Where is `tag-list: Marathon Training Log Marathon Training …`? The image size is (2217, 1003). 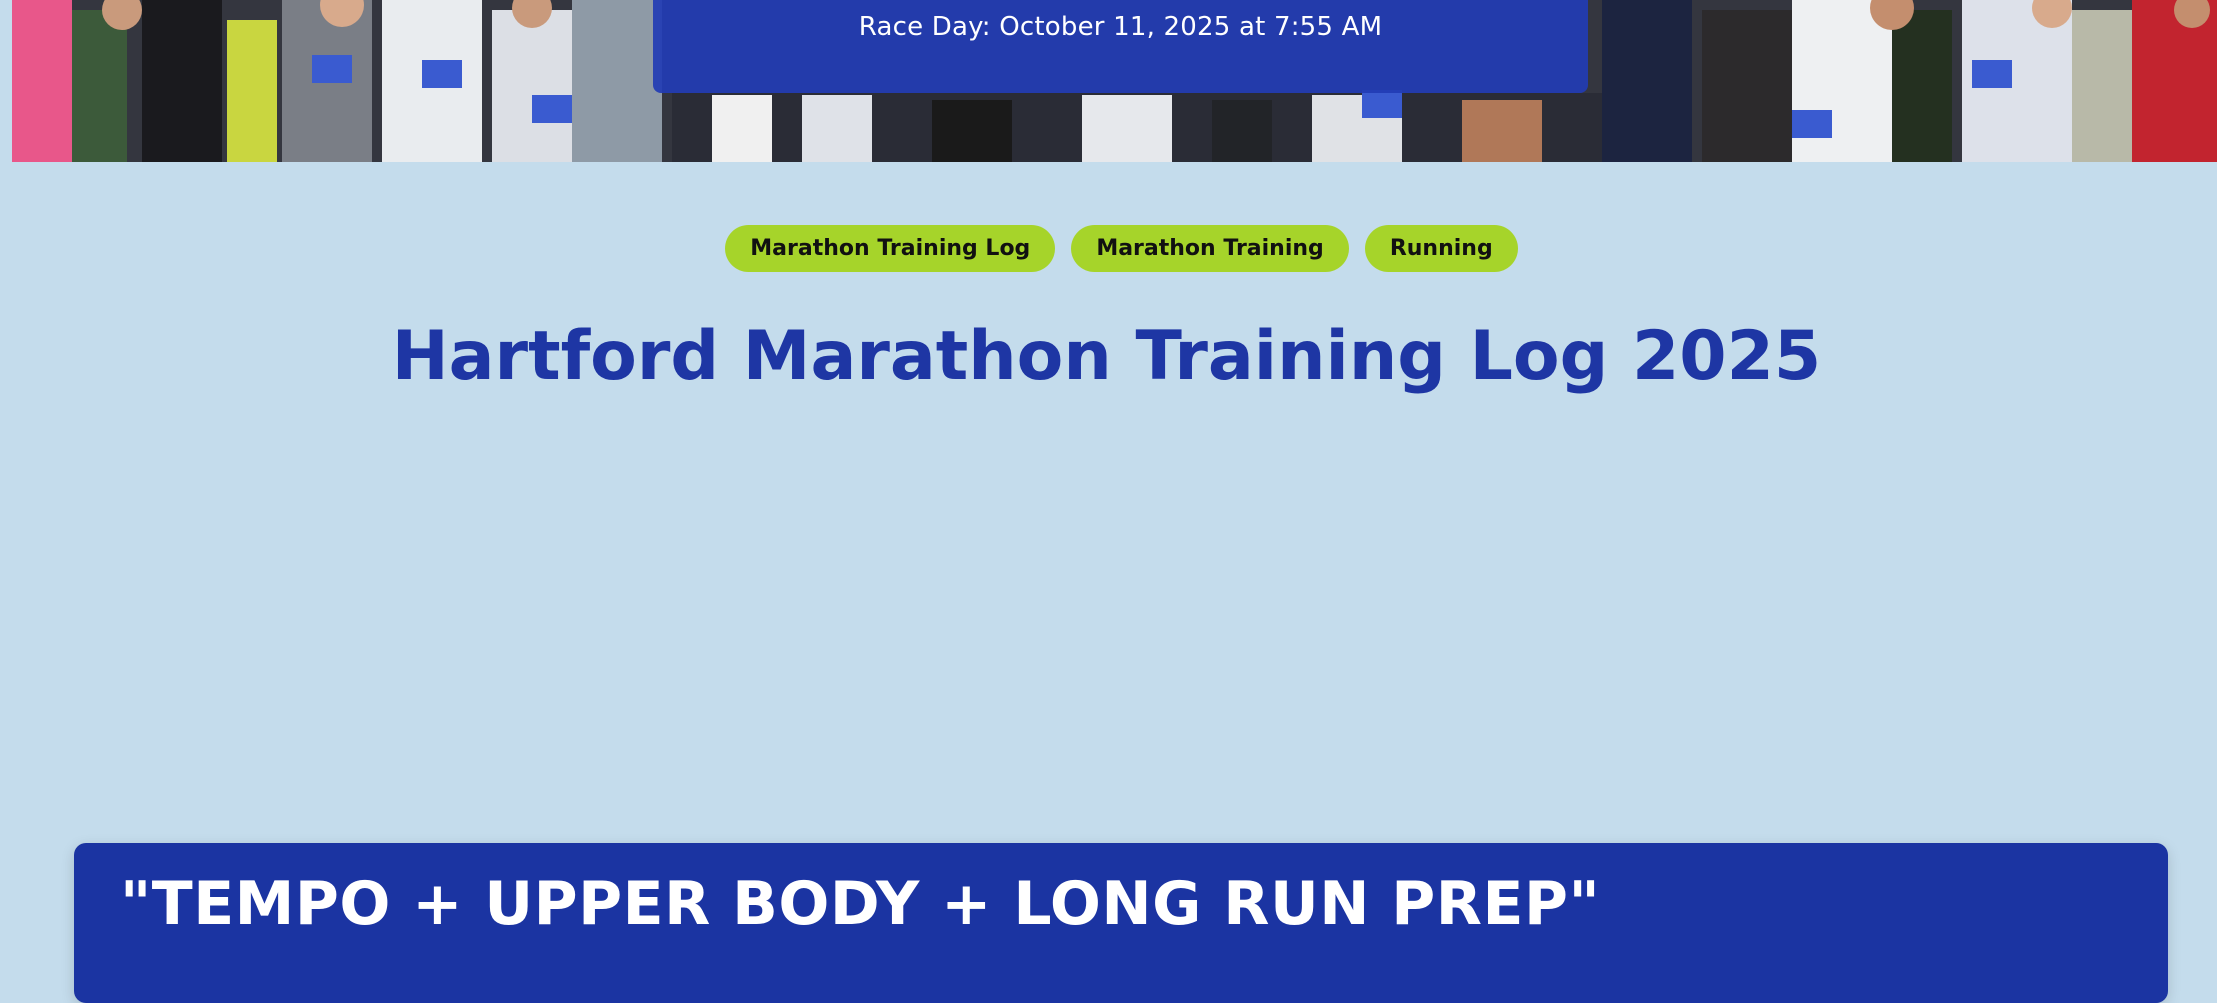
tag-list: Marathon Training Log Marathon Training … is located at coordinates (1115, 248).